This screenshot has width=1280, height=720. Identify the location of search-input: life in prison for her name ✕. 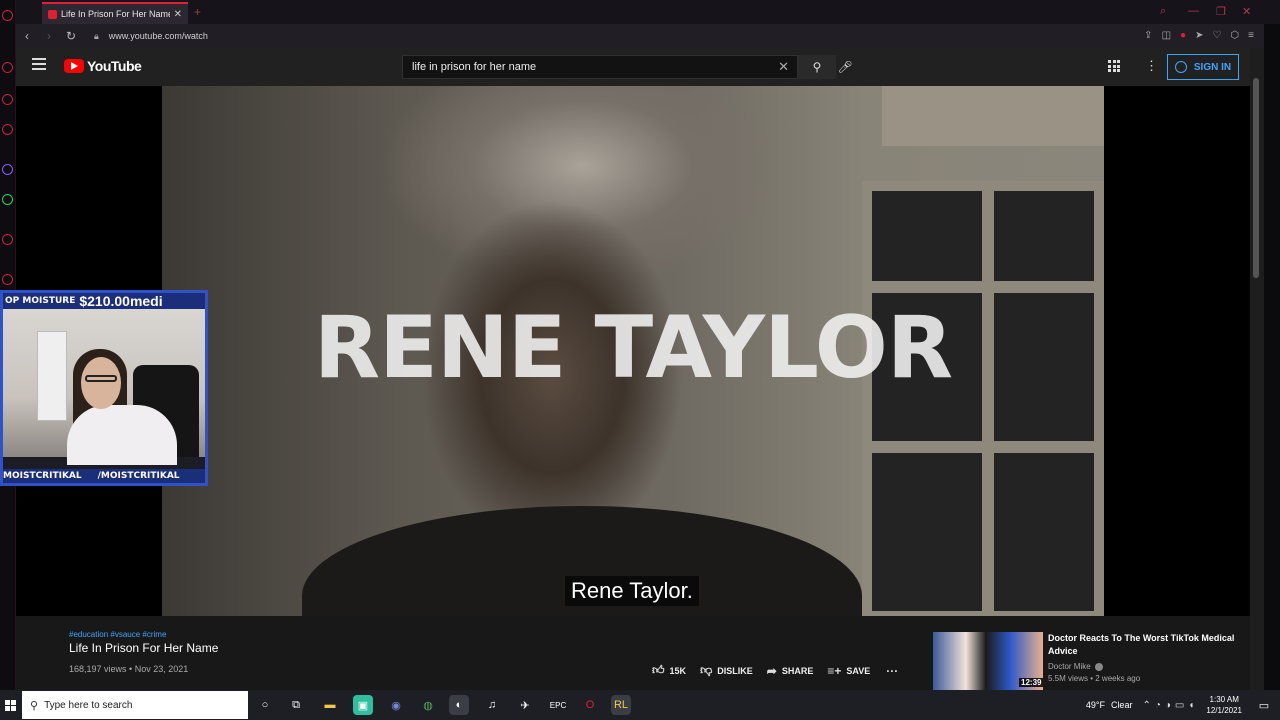
(600, 67).